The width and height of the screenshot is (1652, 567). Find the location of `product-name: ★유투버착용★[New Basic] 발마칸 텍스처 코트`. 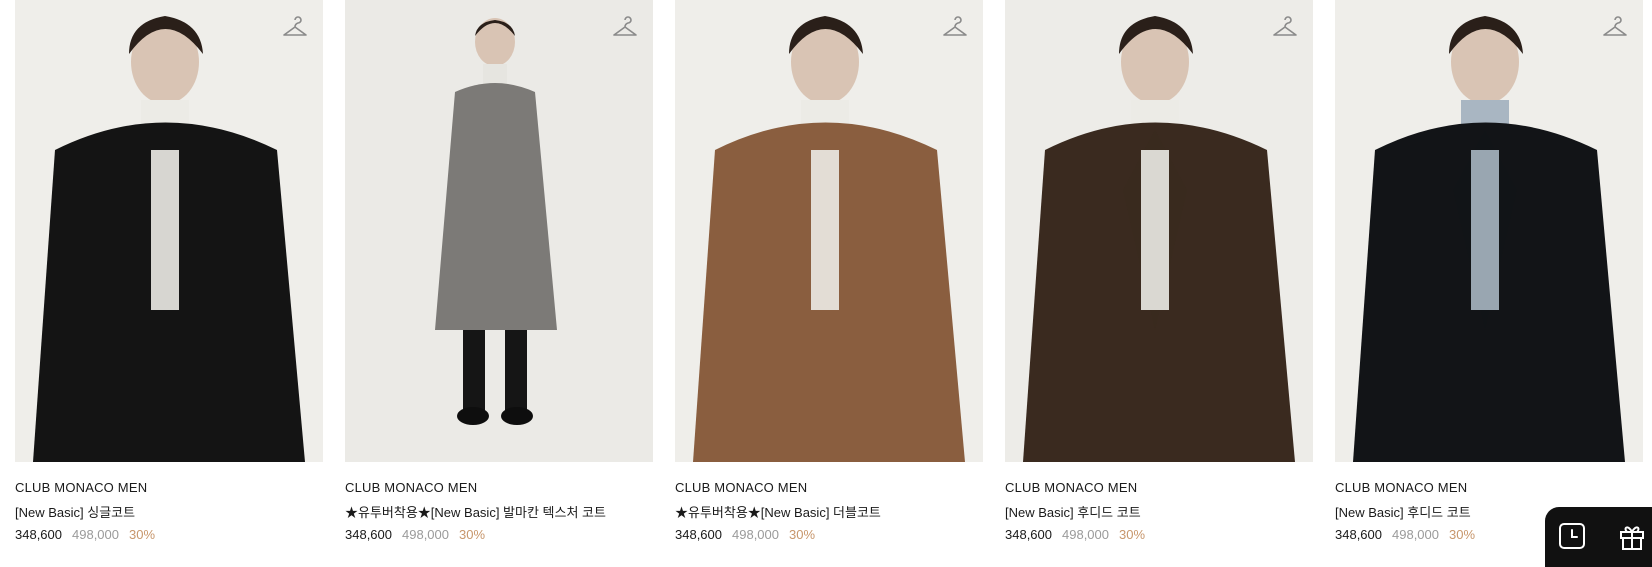

product-name: ★유투버착용★[New Basic] 발마칸 텍스처 코트 is located at coordinates (475, 511).